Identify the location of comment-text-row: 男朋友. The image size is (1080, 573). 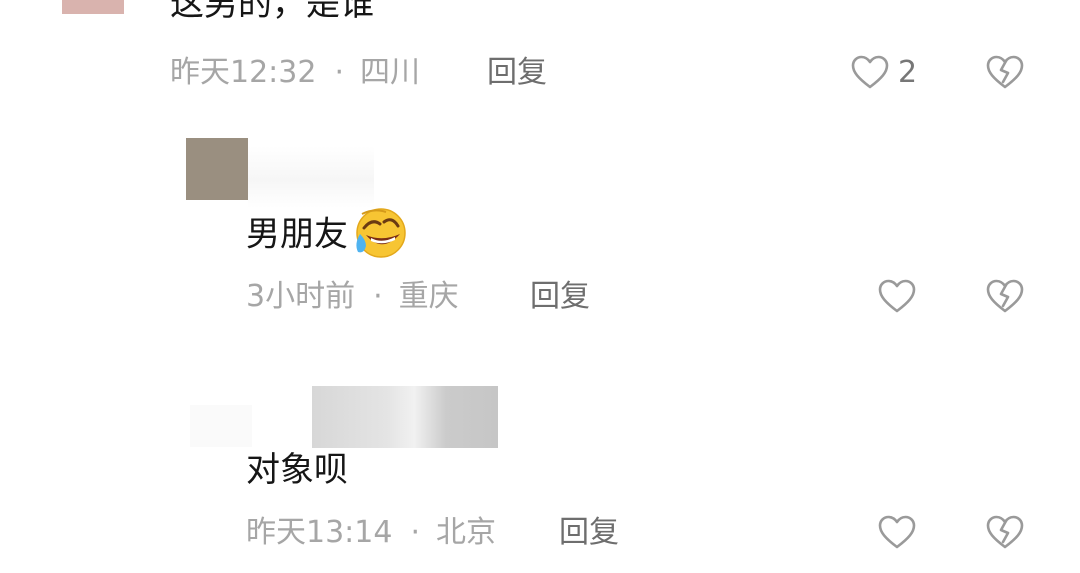
(327, 234).